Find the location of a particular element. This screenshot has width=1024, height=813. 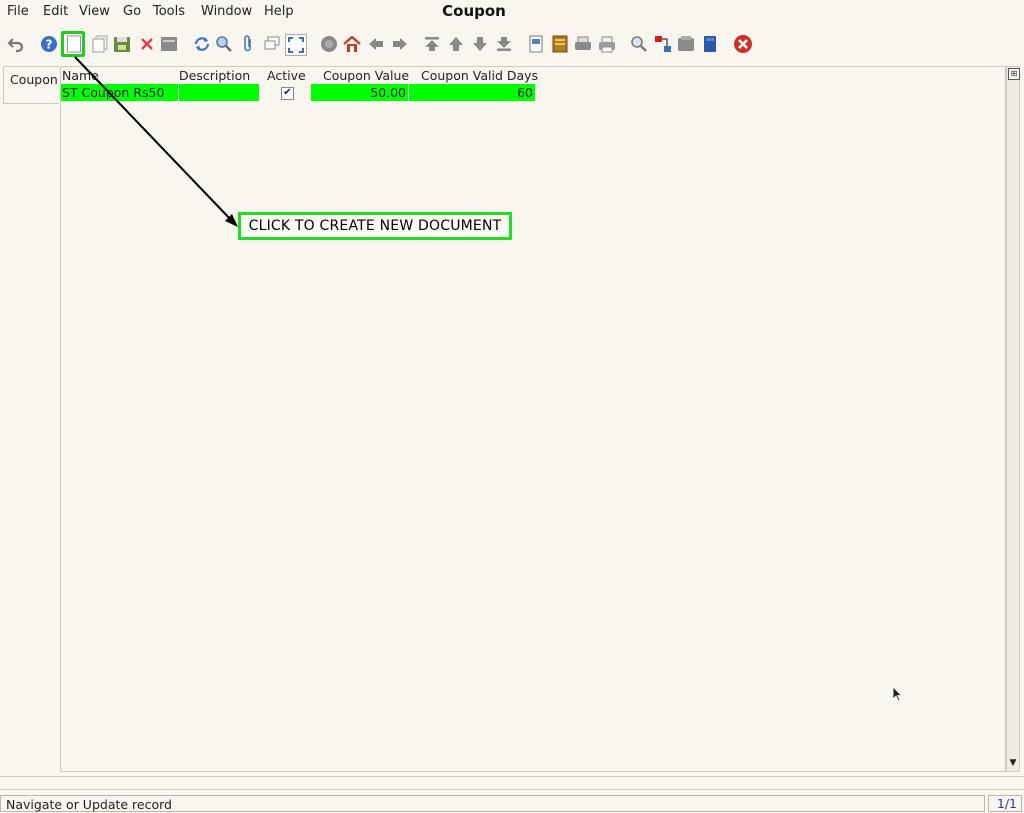

annotation-callout: CLICK TO CREATE NEW DOCUMENT is located at coordinates (375, 226).